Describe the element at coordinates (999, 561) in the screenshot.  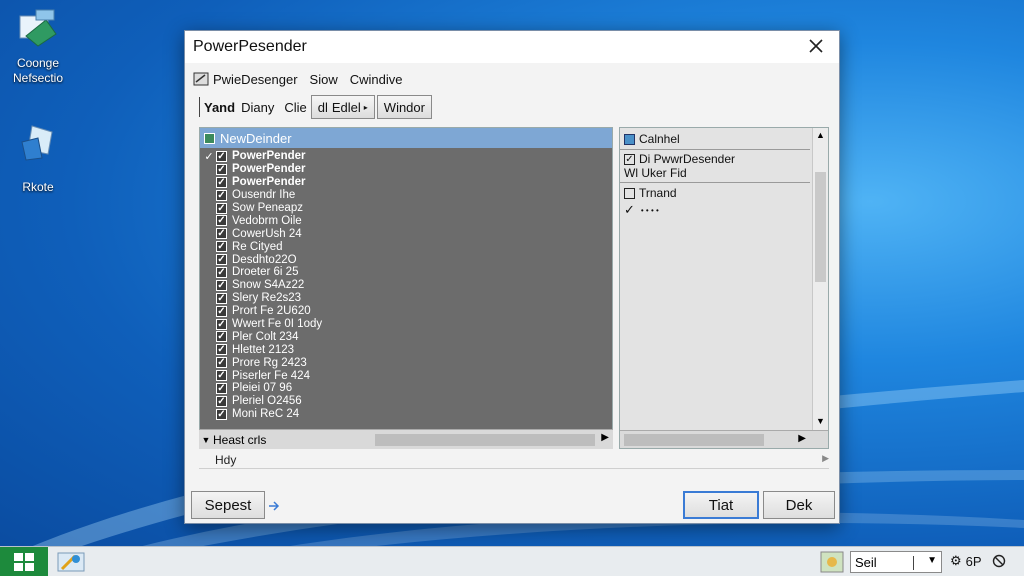
I see `no-entry-icon` at that location.